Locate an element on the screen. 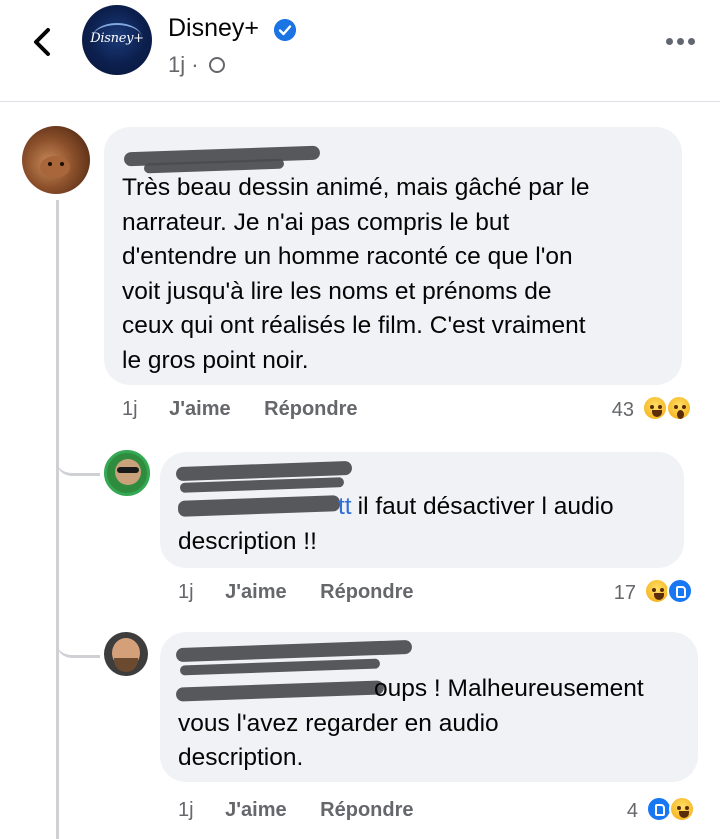 This screenshot has height=839, width=720. comment-line-text: il faut désactiver l audio is located at coordinates (485, 506).